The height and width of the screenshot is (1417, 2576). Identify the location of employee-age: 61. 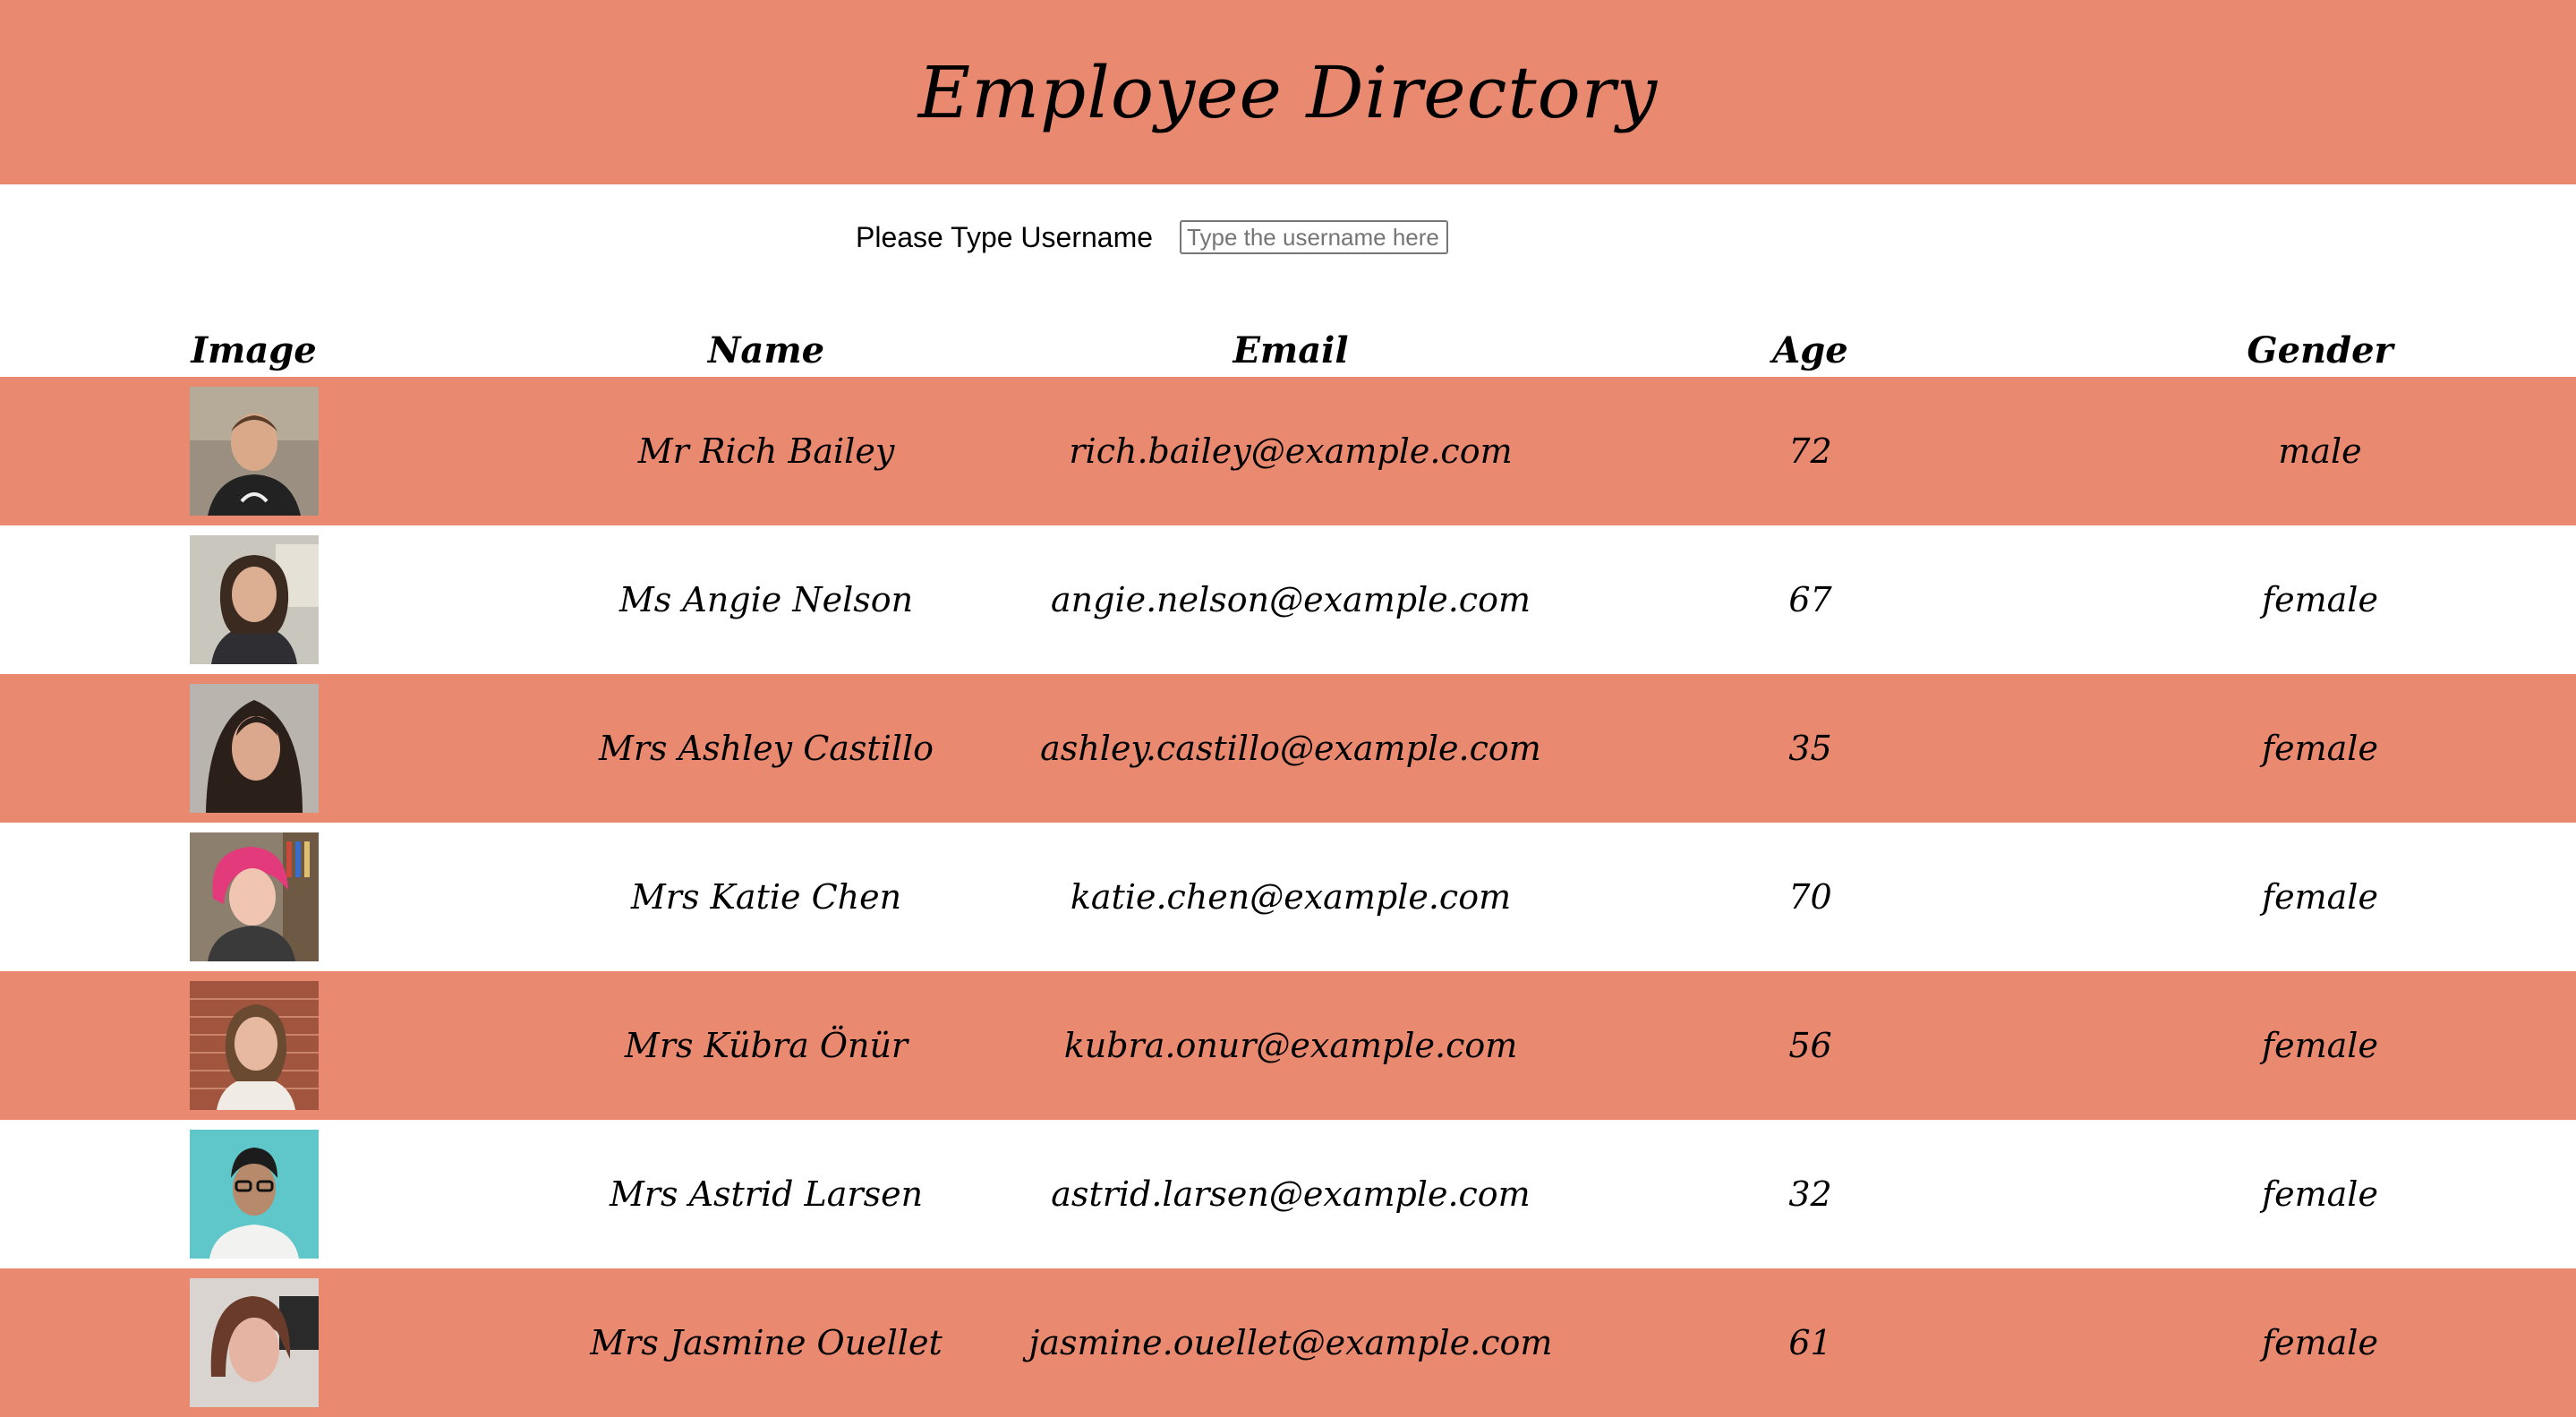
(1810, 1342).